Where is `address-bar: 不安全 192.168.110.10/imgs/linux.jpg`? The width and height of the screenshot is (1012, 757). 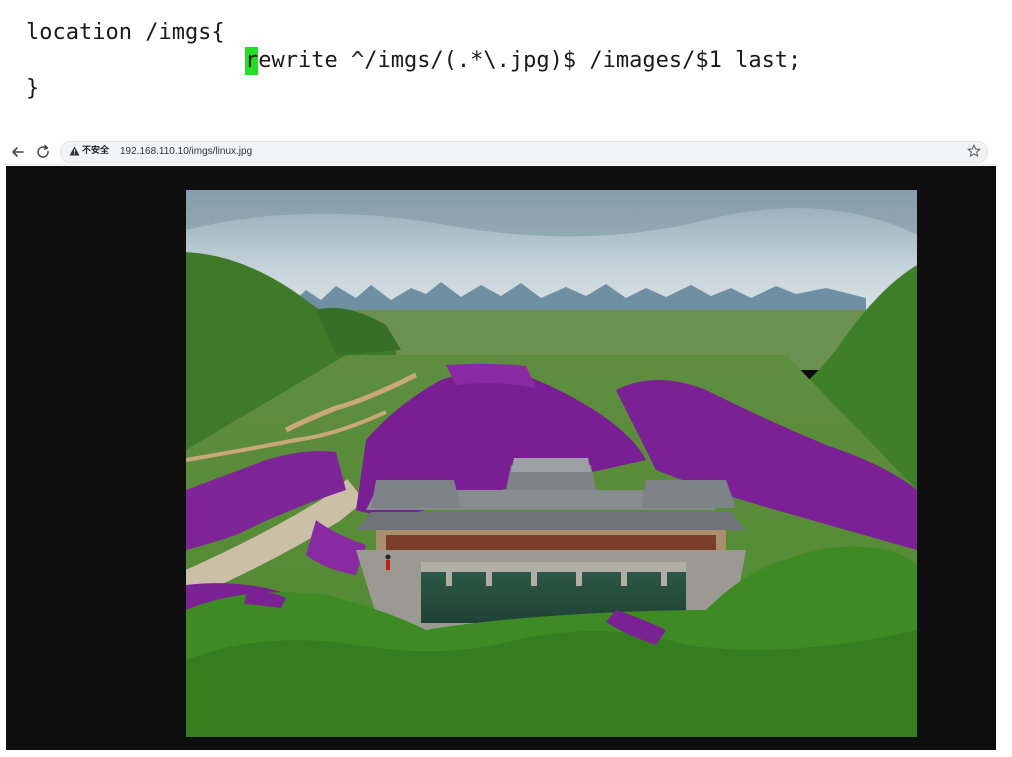 address-bar: 不安全 192.168.110.10/imgs/linux.jpg is located at coordinates (524, 152).